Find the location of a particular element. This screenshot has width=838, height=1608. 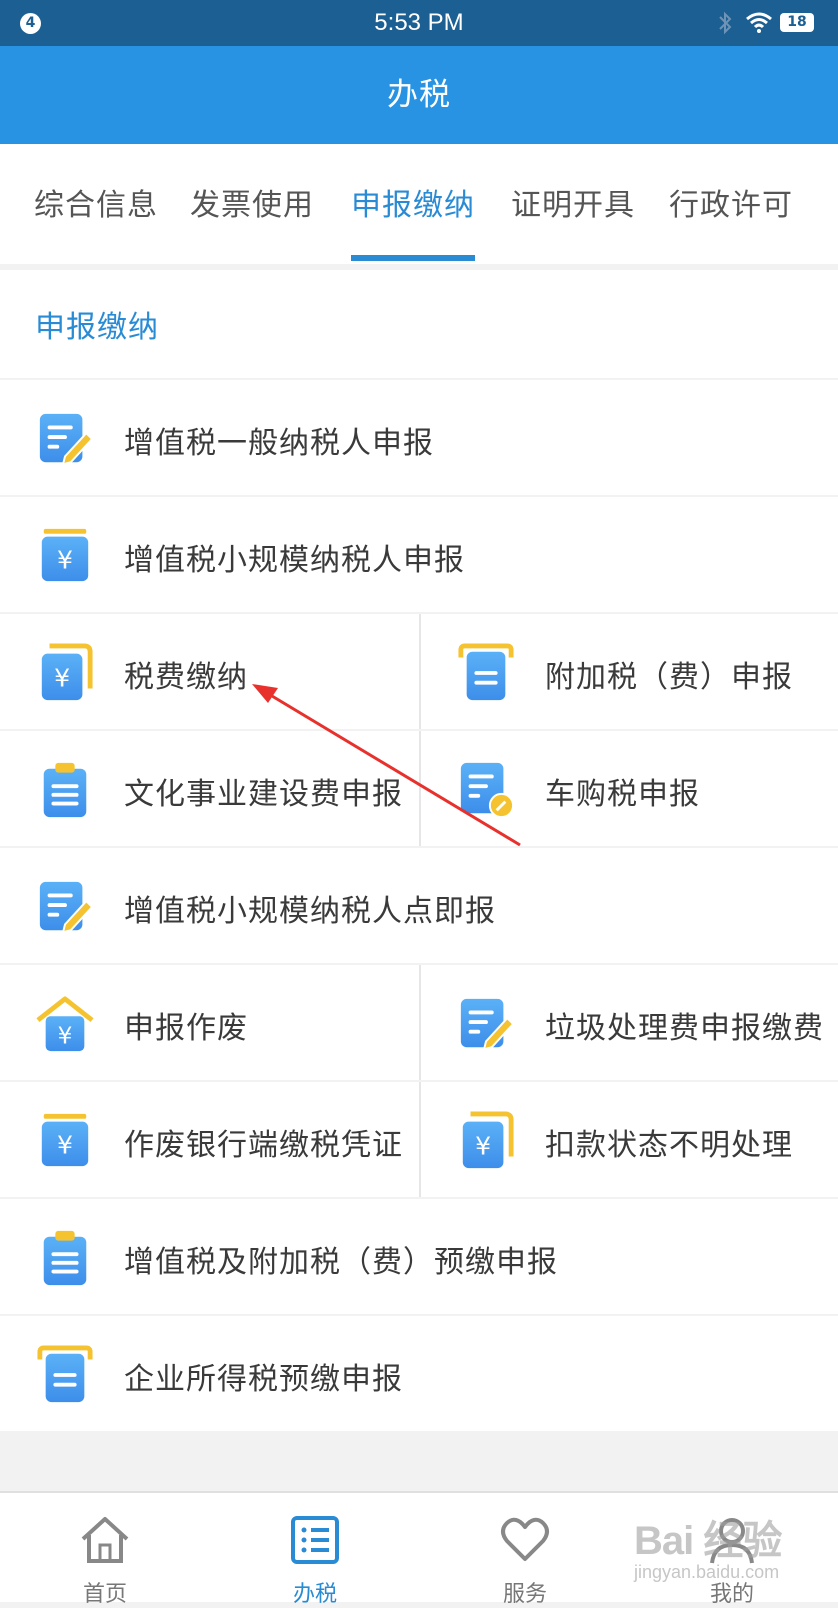

tab-label: 服务 is located at coordinates (524, 1594).